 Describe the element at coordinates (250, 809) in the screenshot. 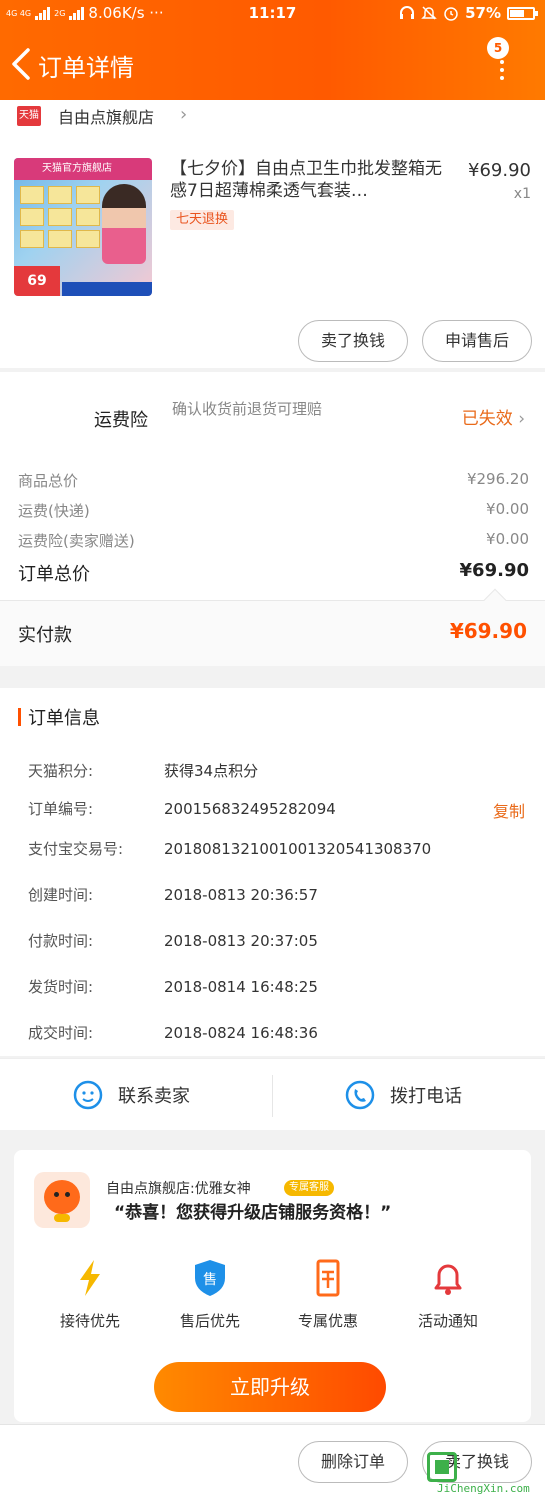

I see `info-value-order-no: 200156832495282094` at that location.